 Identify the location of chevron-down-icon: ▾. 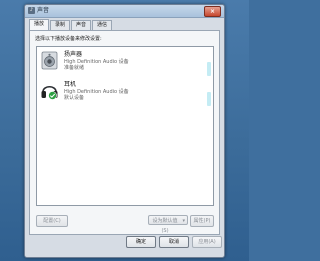
(183, 221).